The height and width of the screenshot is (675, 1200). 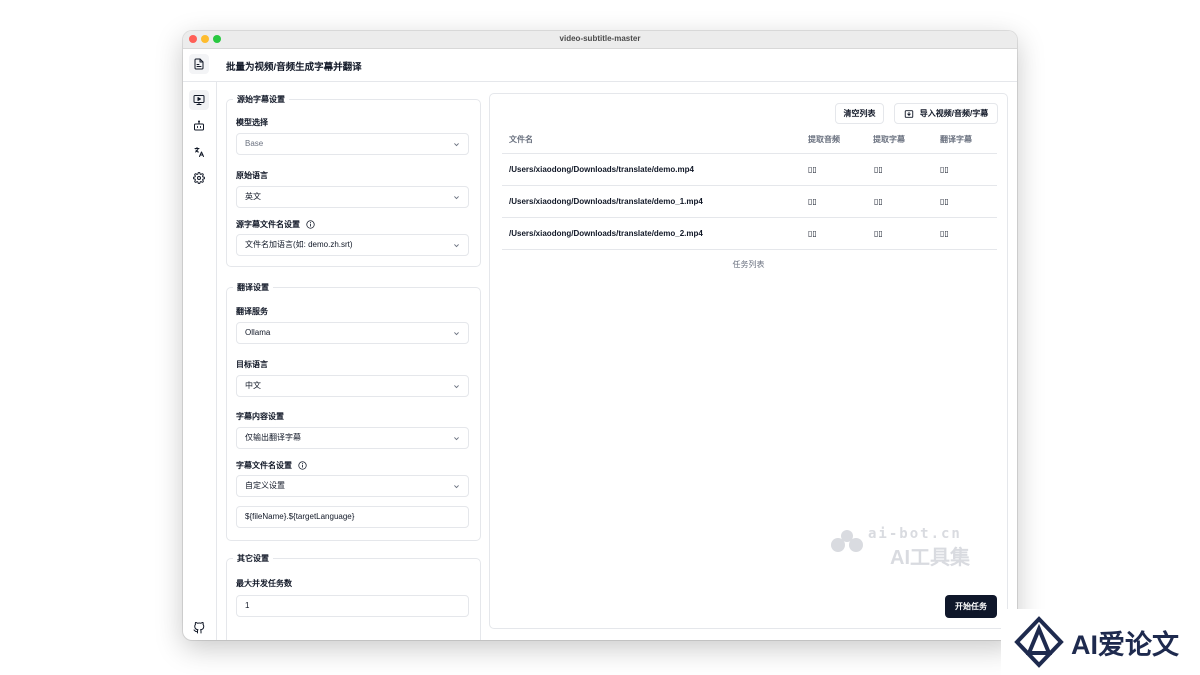 I want to click on site-watermark: ai-bot.cn AI工具集, so click(x=915, y=547).